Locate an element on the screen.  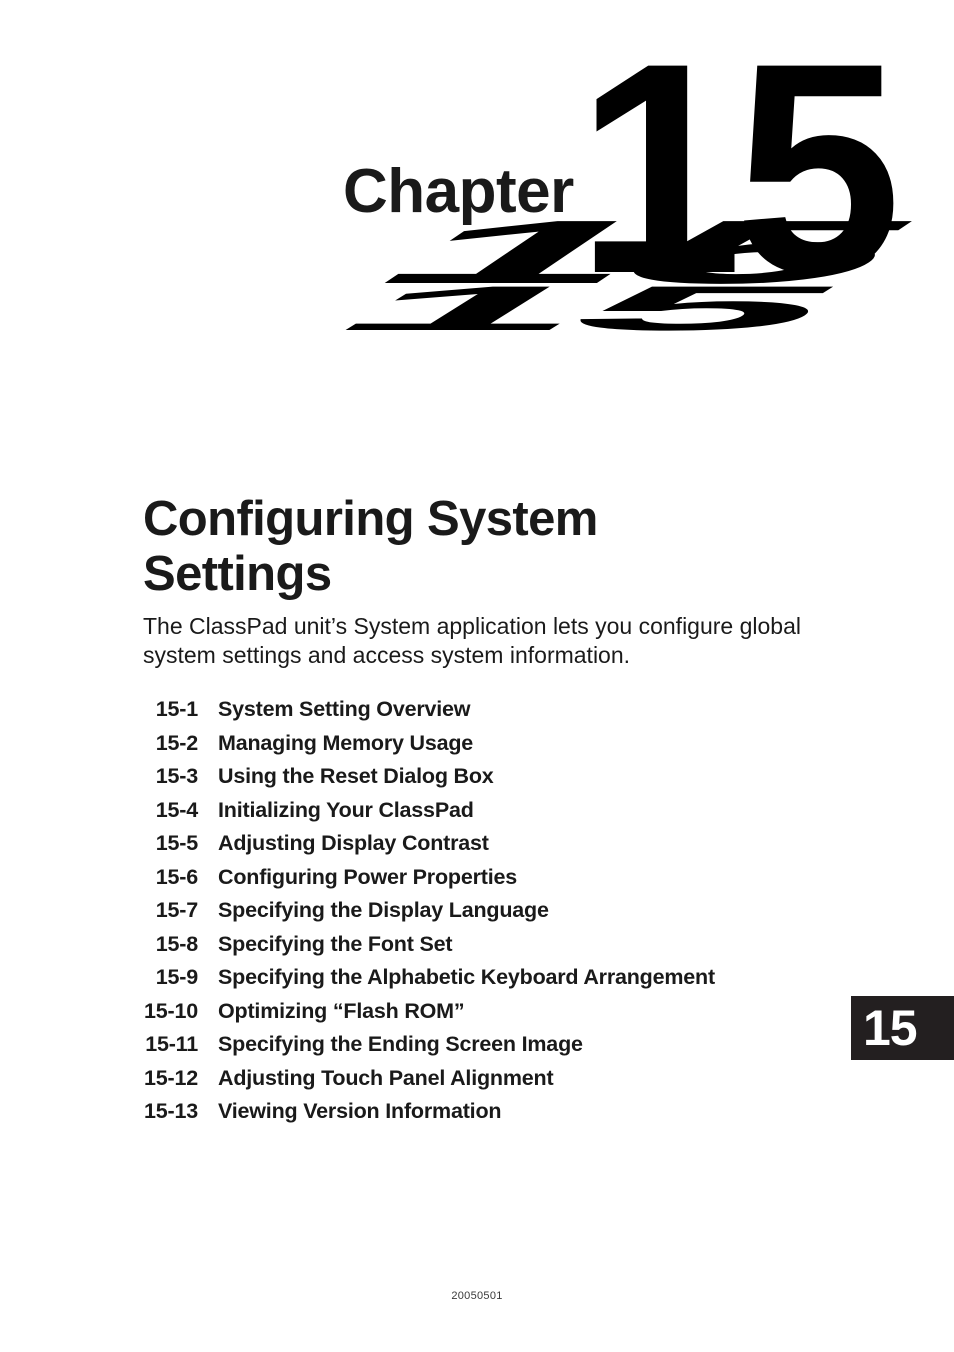
toc-entry-number: 15-11 is located at coordinates (171, 1044).